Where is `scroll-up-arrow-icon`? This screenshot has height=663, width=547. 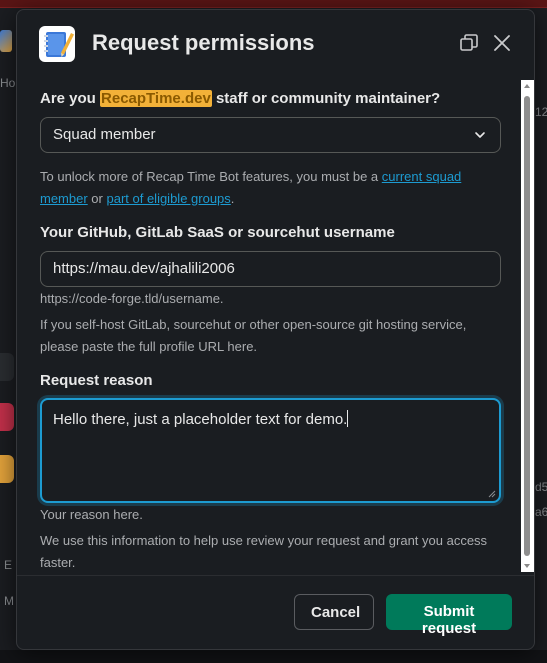 scroll-up-arrow-icon is located at coordinates (527, 86).